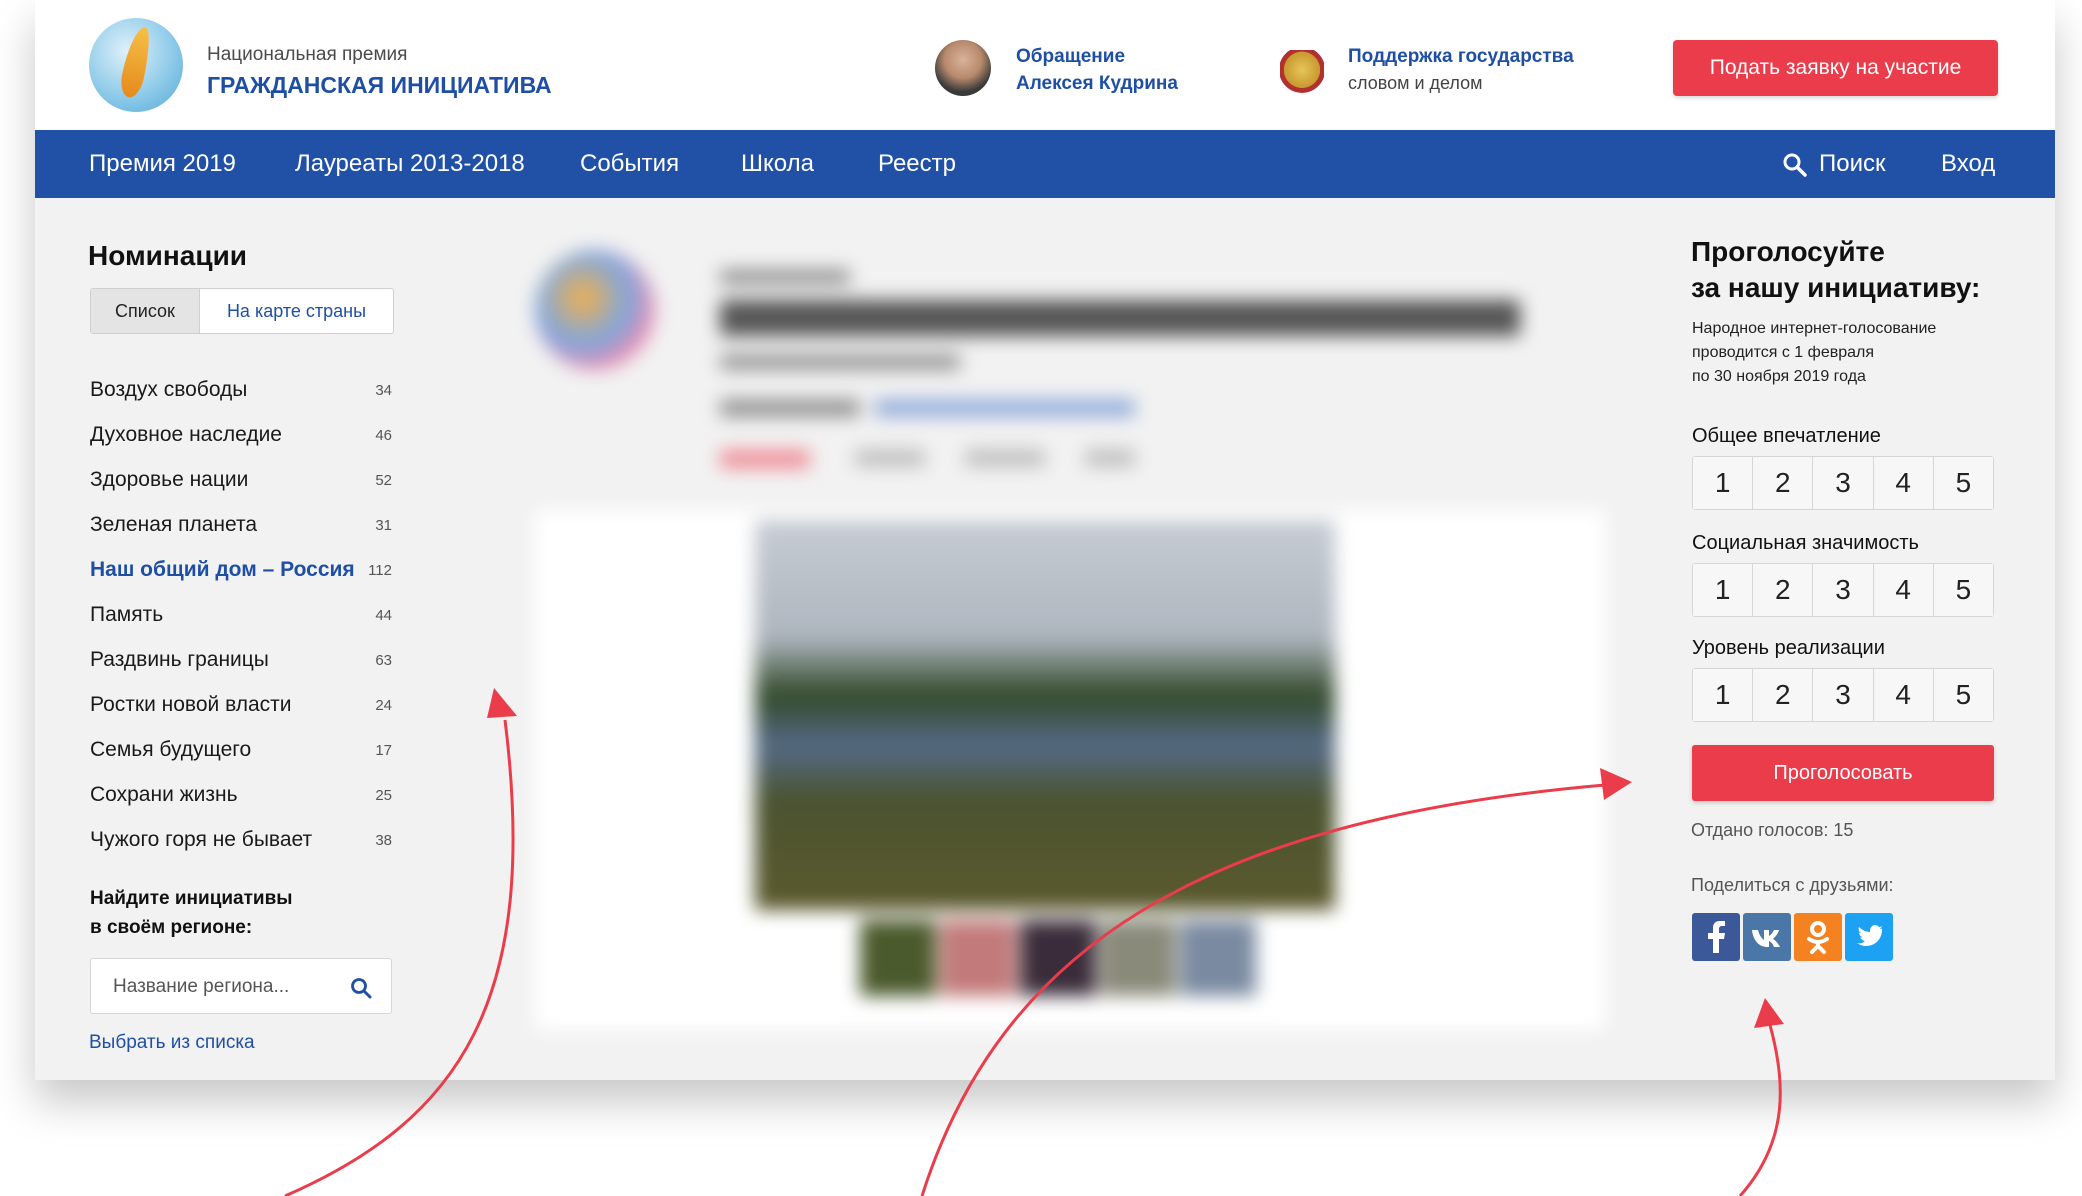 Image resolution: width=2082 pixels, height=1196 pixels. I want to click on nomination-item: Чужого горя не бывает 38, so click(241, 843).